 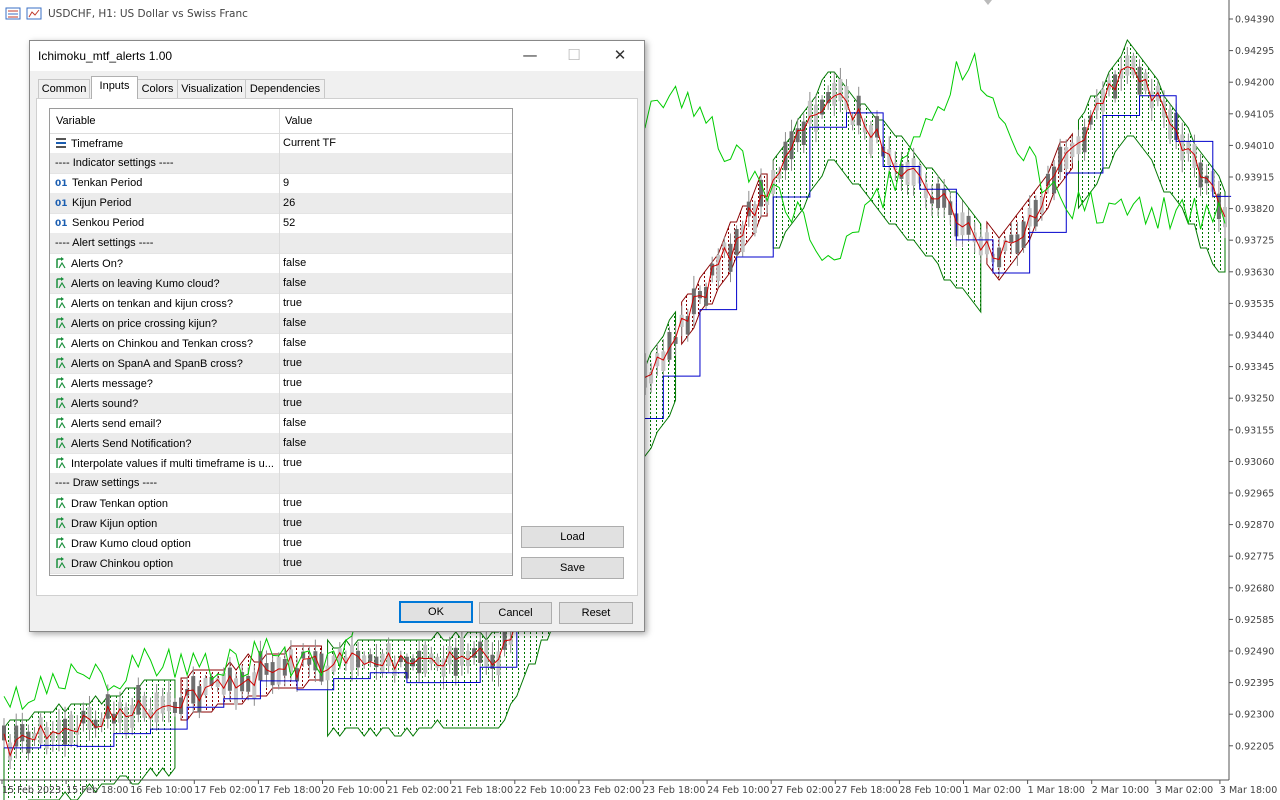 What do you see at coordinates (1254, 209) in the screenshot?
I see `price-label: 0.93820` at bounding box center [1254, 209].